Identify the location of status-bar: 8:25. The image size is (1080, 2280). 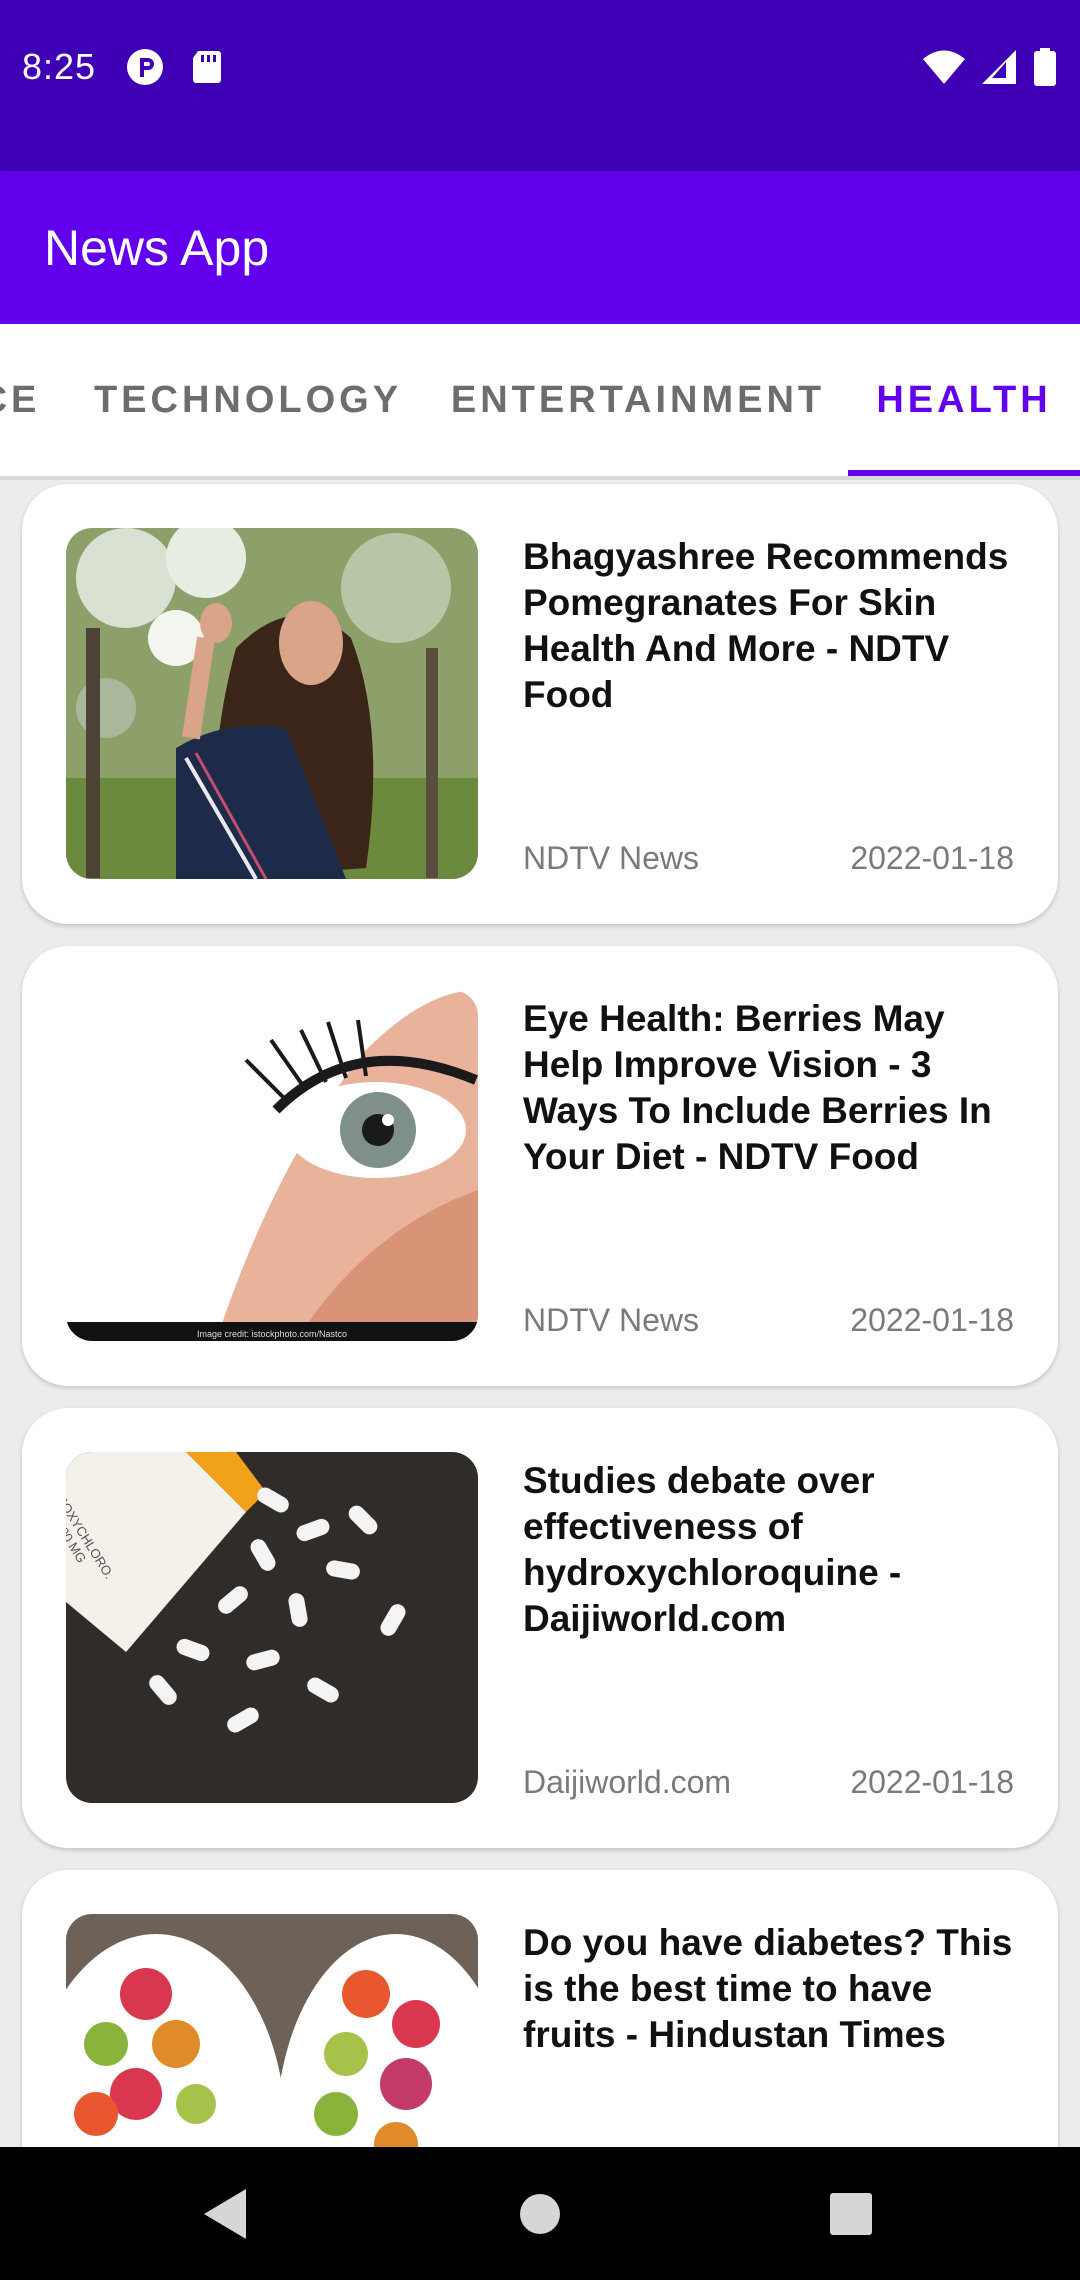
(540, 85).